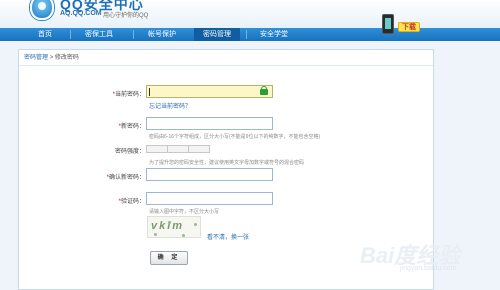 The height and width of the screenshot is (290, 500). Describe the element at coordinates (81, 13) in the screenshot. I see `site-domain: AQ.QQ.COM` at that location.